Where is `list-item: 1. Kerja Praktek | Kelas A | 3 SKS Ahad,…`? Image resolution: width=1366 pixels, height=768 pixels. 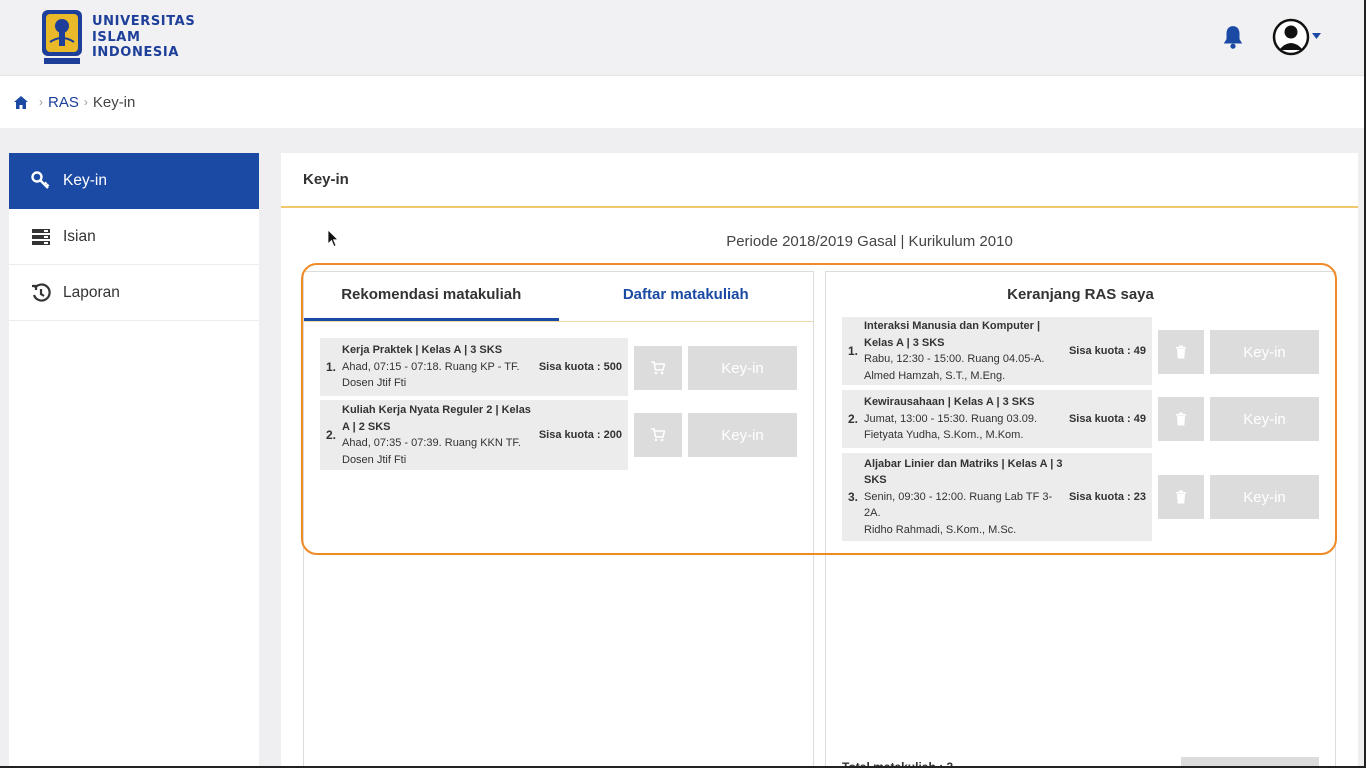 list-item: 1. Kerja Praktek | Kelas A | 3 SKS Ahad,… is located at coordinates (474, 367).